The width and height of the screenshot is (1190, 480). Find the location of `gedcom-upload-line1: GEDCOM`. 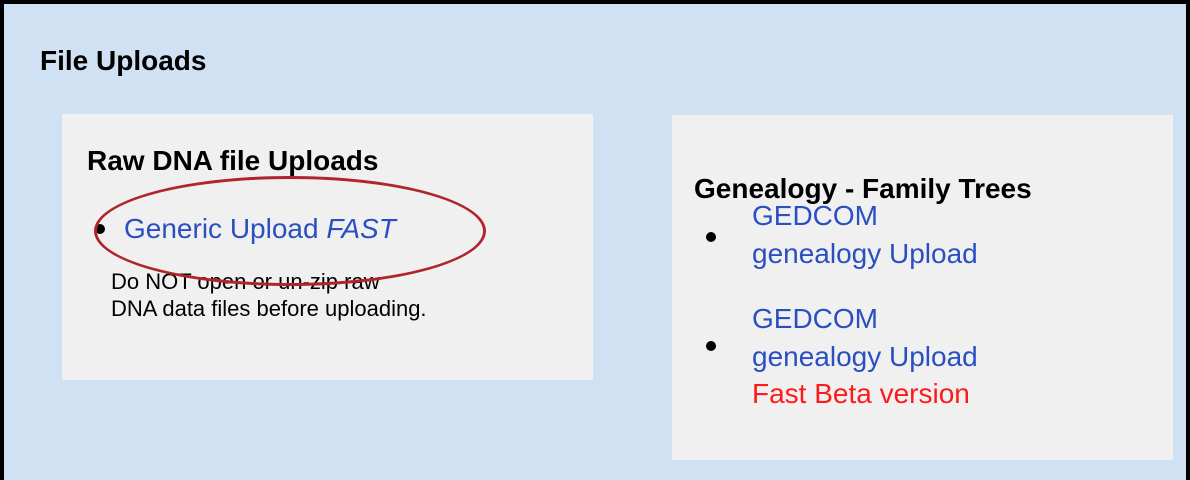

gedcom-upload-line1: GEDCOM is located at coordinates (815, 215).